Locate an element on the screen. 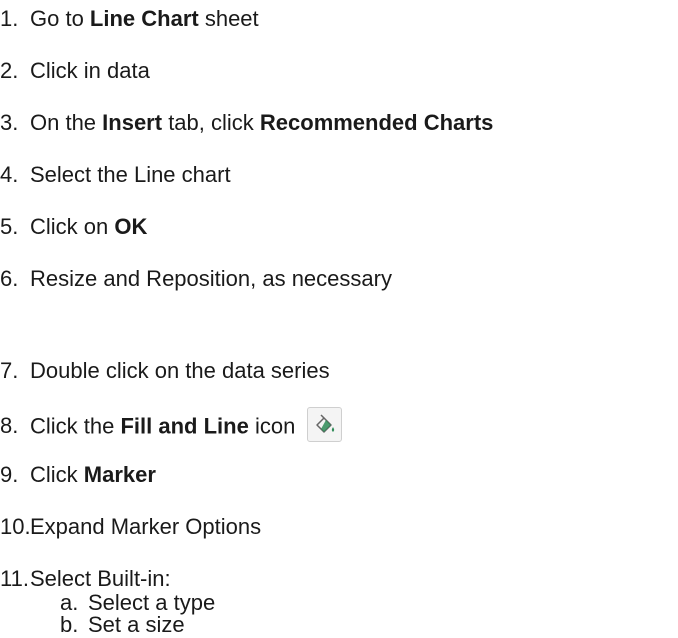  fill-and-line-icon is located at coordinates (325, 424).